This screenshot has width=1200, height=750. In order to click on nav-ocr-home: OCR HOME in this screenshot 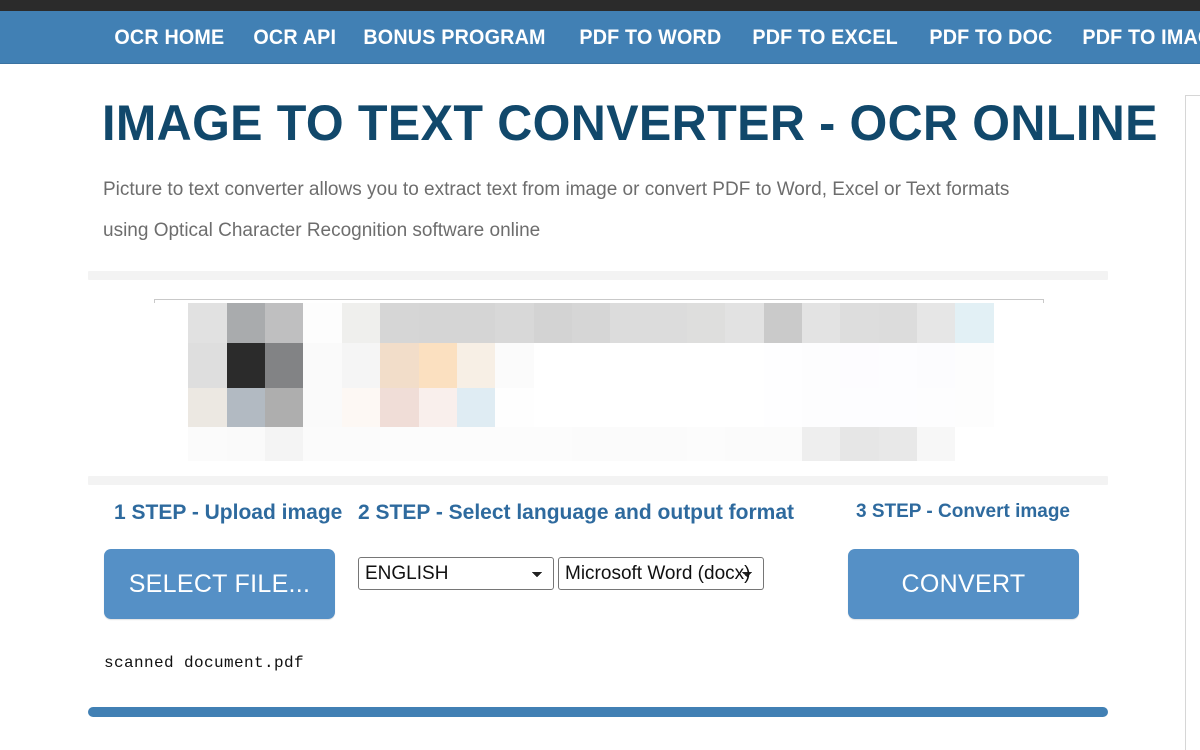, I will do `click(169, 38)`.